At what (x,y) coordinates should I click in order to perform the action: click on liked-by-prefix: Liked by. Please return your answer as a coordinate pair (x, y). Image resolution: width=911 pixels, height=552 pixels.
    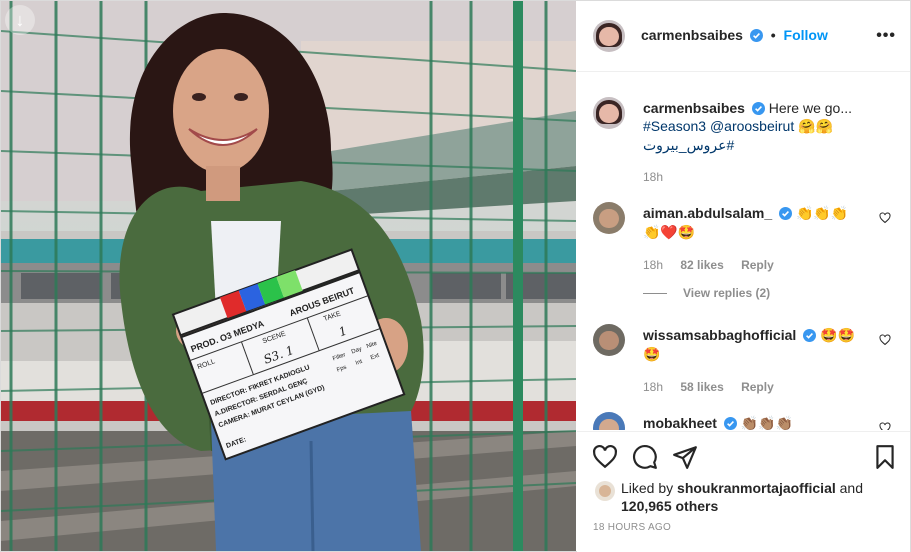
    Looking at the image, I should click on (647, 488).